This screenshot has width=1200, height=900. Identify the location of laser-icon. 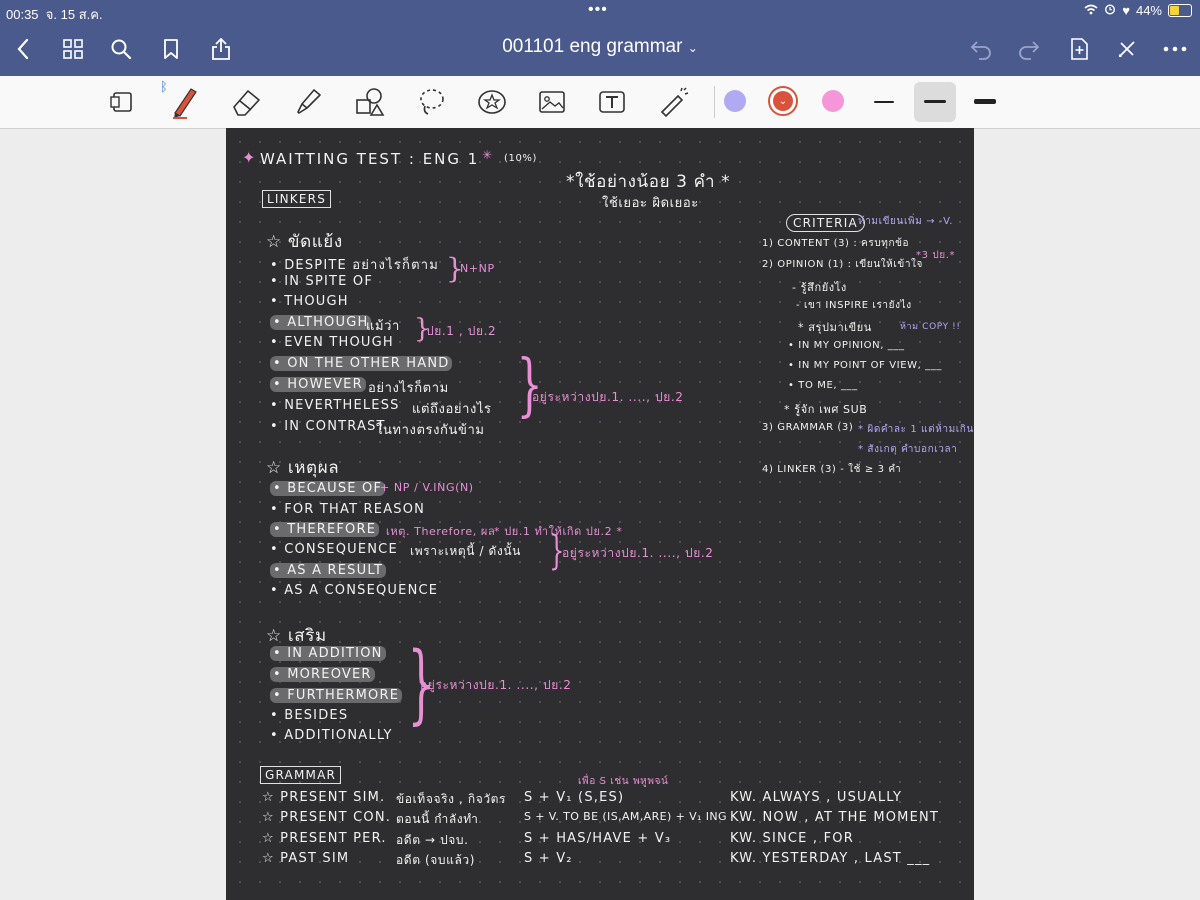
(674, 102).